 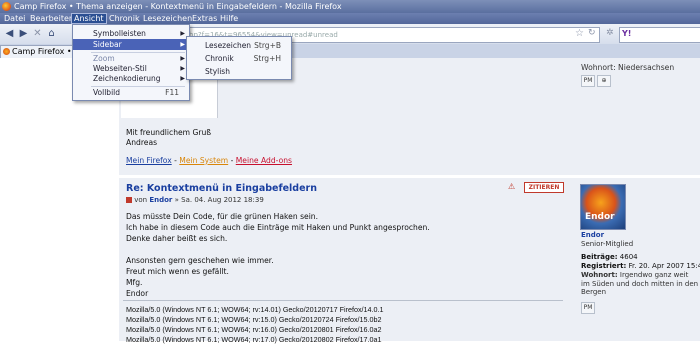 What do you see at coordinates (599, 257) in the screenshot?
I see `posts-label: Beiträge:` at bounding box center [599, 257].